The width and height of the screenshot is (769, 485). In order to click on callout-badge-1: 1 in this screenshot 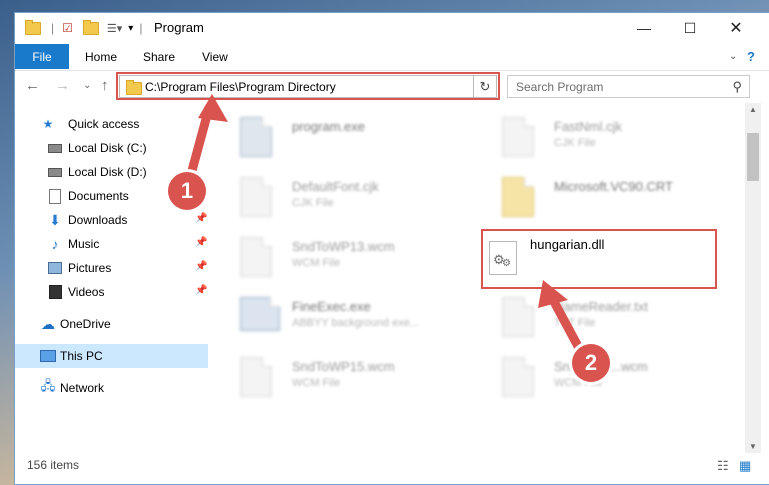, I will do `click(187, 191)`.